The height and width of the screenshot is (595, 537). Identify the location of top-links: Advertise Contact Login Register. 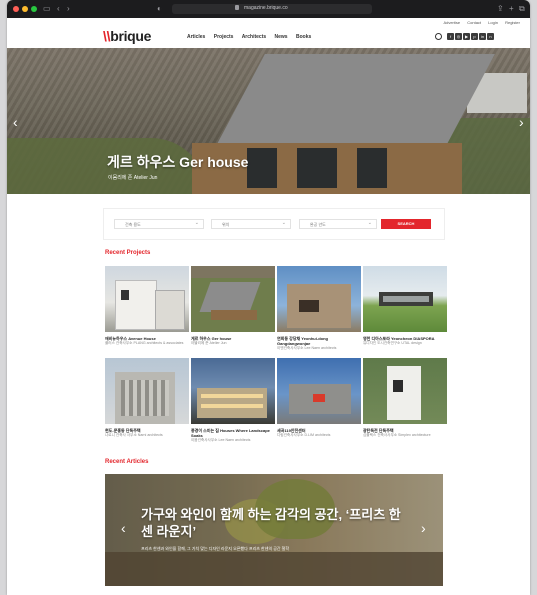
(478, 22).